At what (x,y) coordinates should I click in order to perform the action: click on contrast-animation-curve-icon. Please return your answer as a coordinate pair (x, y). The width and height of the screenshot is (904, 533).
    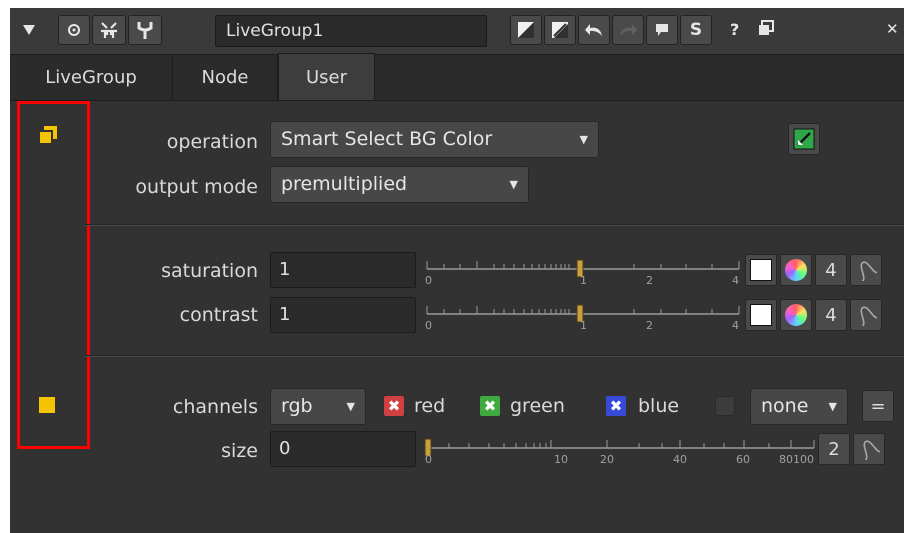
    Looking at the image, I should click on (866, 315).